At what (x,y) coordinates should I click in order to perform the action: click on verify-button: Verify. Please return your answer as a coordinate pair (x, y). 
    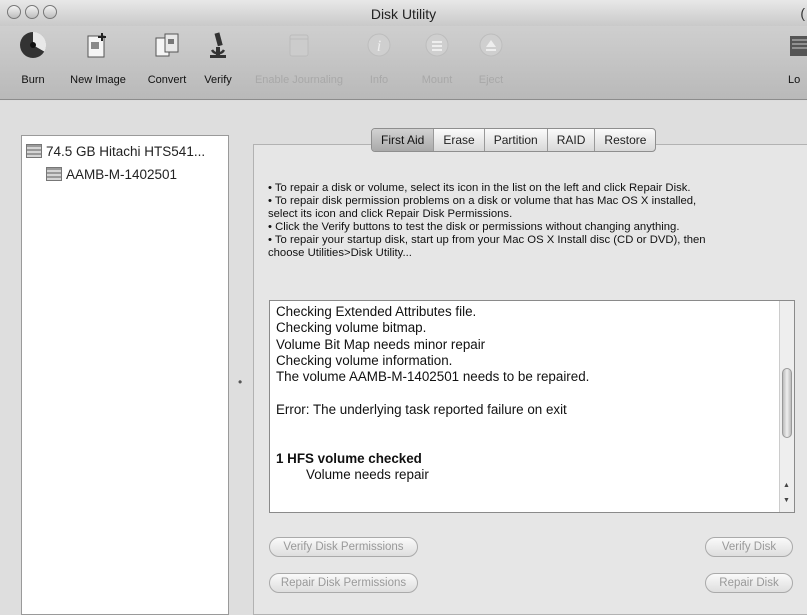
    Looking at the image, I should click on (218, 58).